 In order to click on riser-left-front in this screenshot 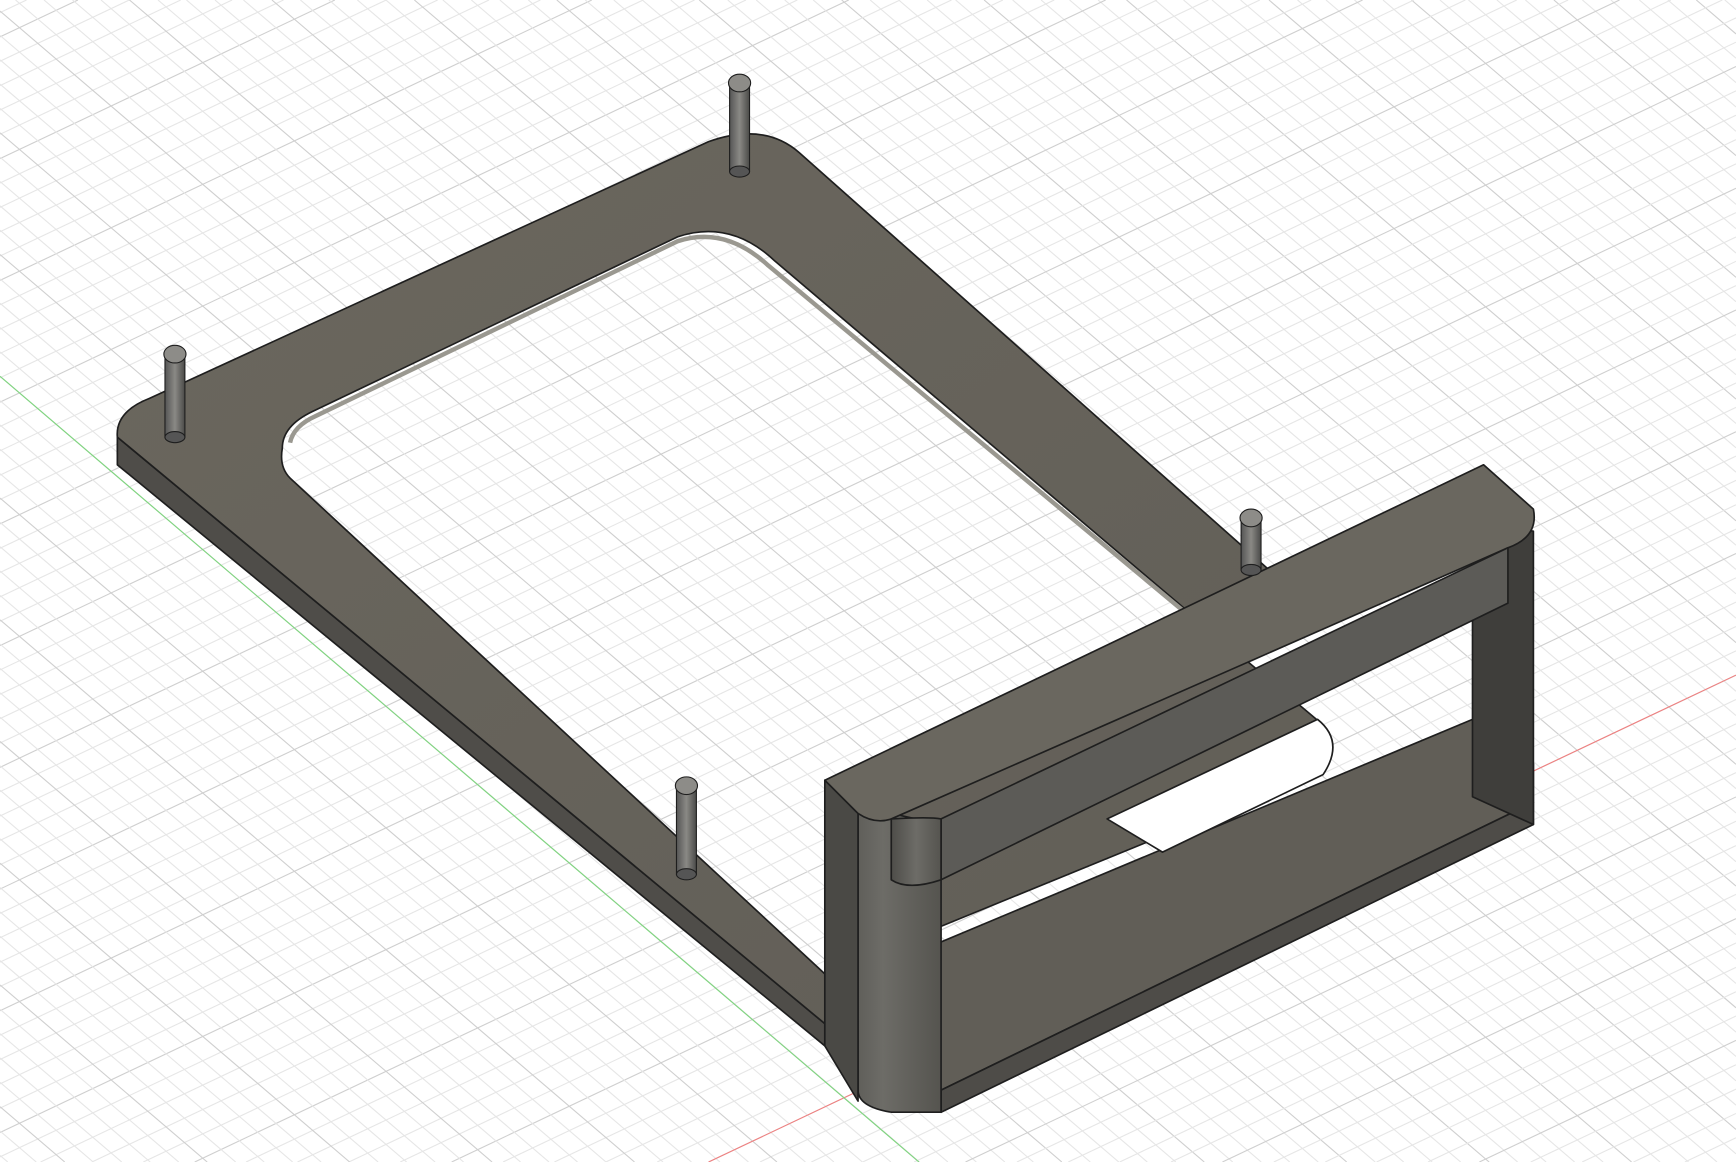, I will do `click(841, 940)`.